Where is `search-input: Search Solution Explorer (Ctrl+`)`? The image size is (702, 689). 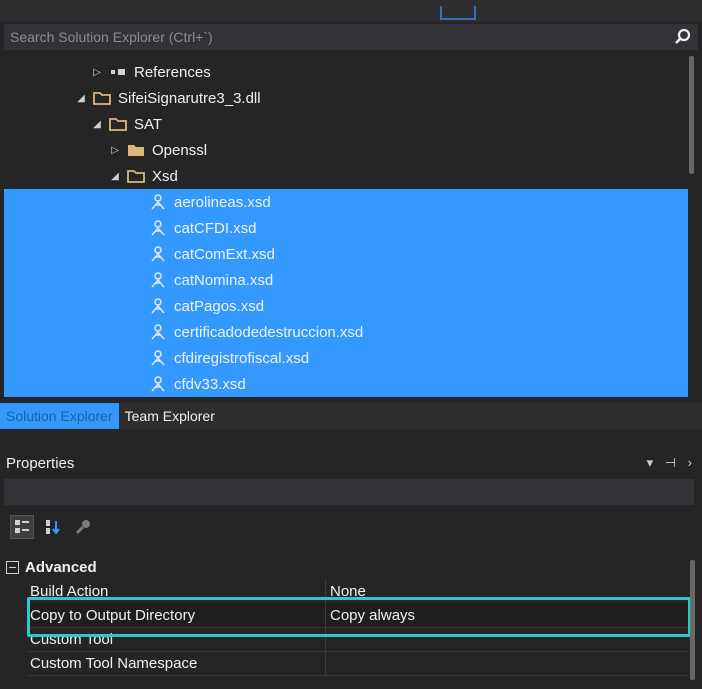
search-input: Search Solution Explorer (Ctrl+`) is located at coordinates (338, 37).